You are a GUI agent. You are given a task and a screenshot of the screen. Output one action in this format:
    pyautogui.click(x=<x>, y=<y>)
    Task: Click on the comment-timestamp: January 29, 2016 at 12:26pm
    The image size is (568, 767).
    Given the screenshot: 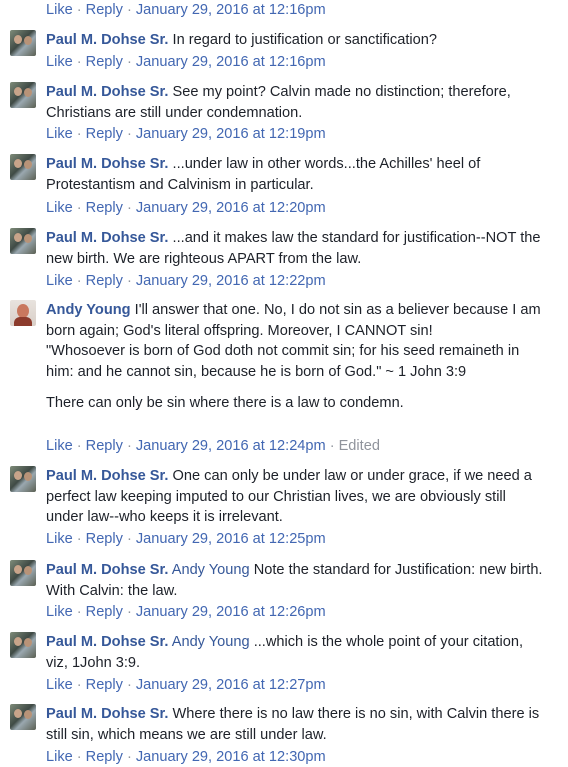 What is the action you would take?
    pyautogui.click(x=231, y=612)
    